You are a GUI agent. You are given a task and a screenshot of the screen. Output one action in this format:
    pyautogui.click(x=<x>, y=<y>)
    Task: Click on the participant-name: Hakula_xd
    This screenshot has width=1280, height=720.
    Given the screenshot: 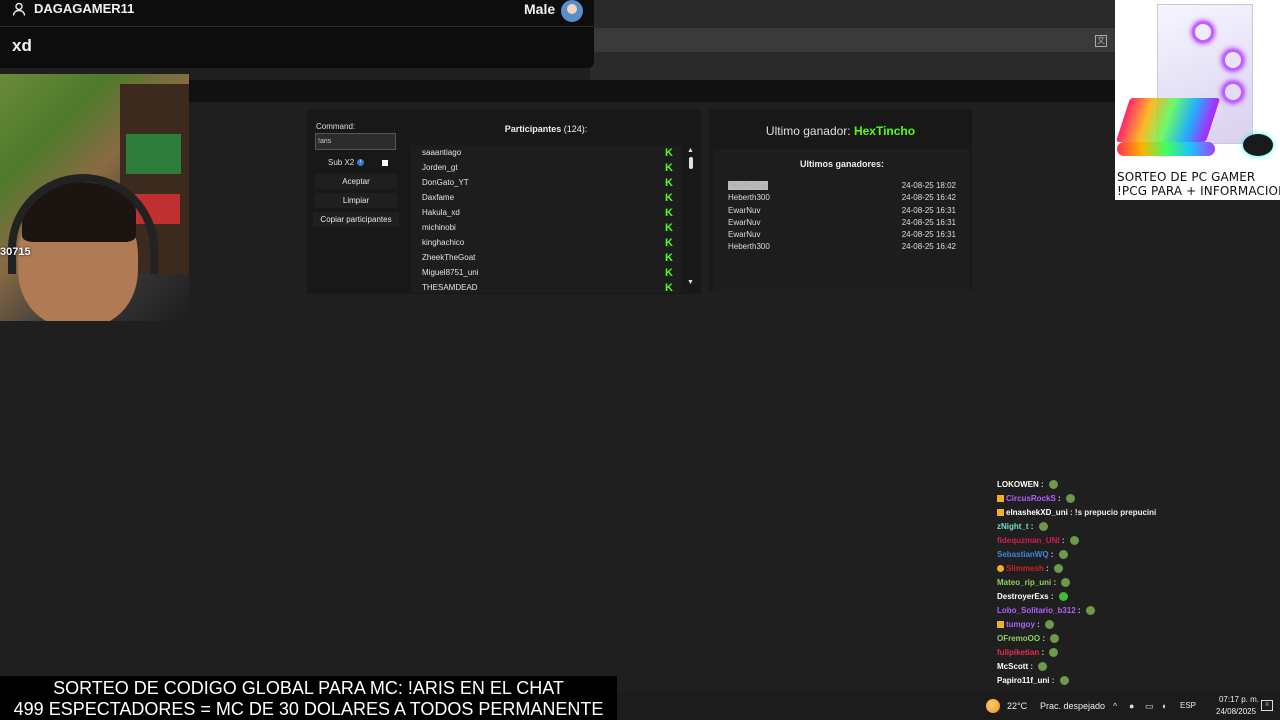 What is the action you would take?
    pyautogui.click(x=441, y=212)
    